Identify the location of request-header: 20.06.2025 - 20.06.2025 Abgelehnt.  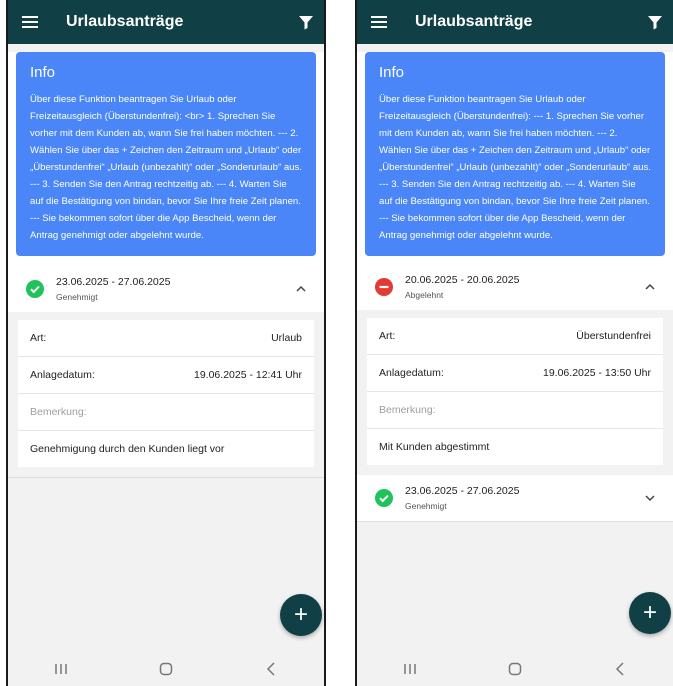
(515, 285).